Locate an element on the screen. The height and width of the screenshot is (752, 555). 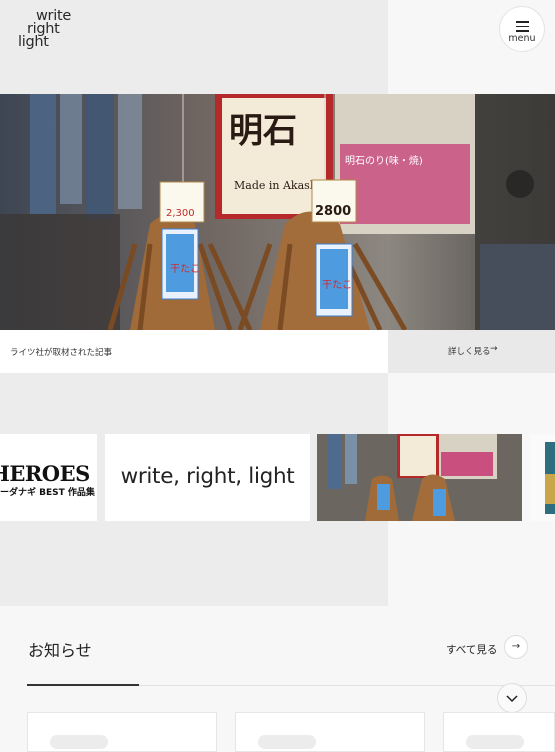
chevron-down-icon is located at coordinates (512, 699).